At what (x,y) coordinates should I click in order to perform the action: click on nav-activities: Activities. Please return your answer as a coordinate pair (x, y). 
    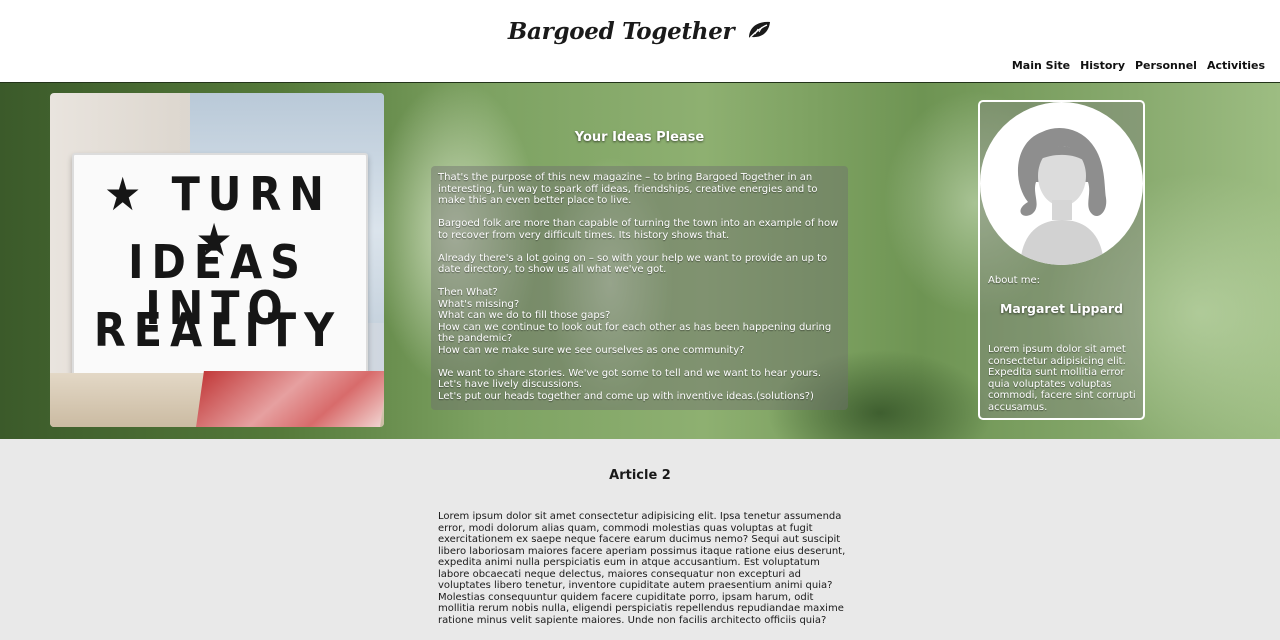
    Looking at the image, I should click on (1236, 65).